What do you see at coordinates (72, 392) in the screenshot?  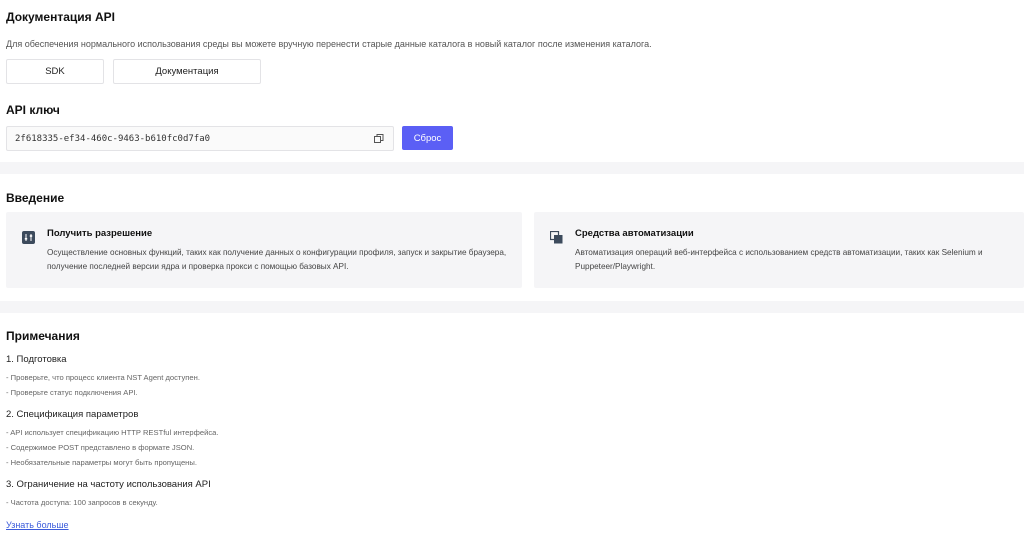 I see `note-item: - Проверьте статус подключения API.` at bounding box center [72, 392].